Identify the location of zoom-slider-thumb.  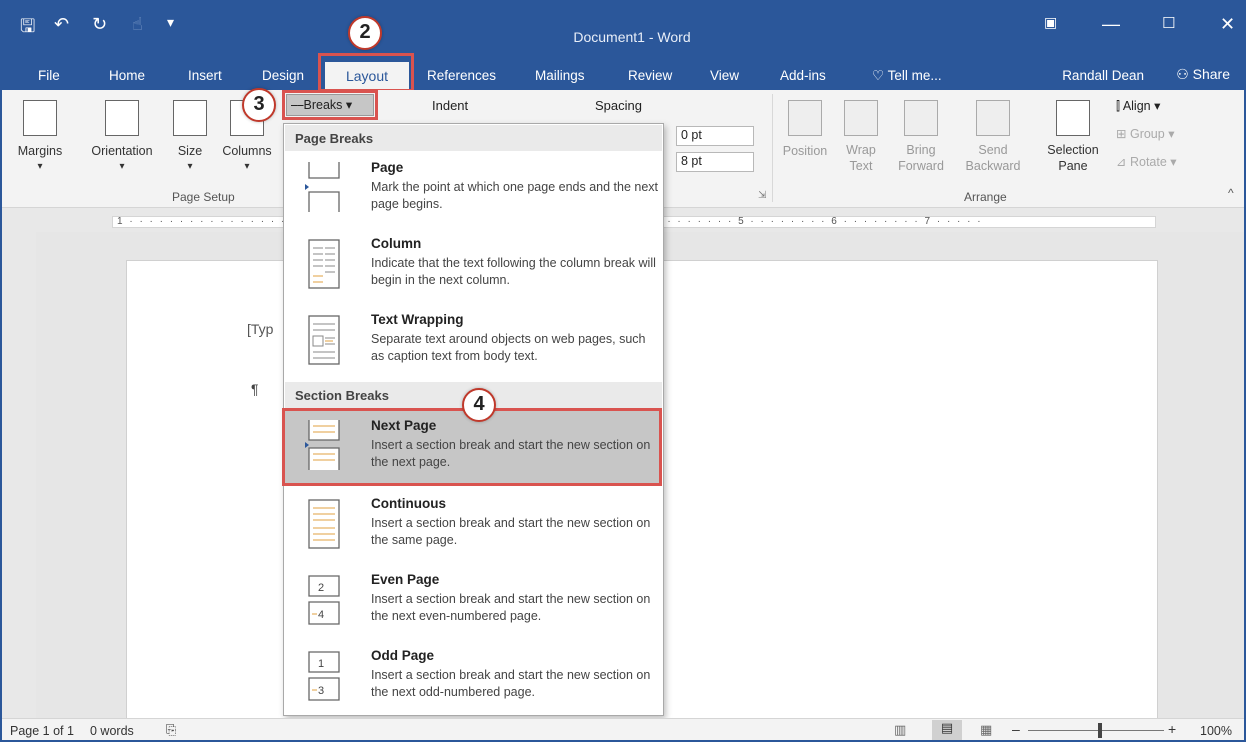
(1100, 730).